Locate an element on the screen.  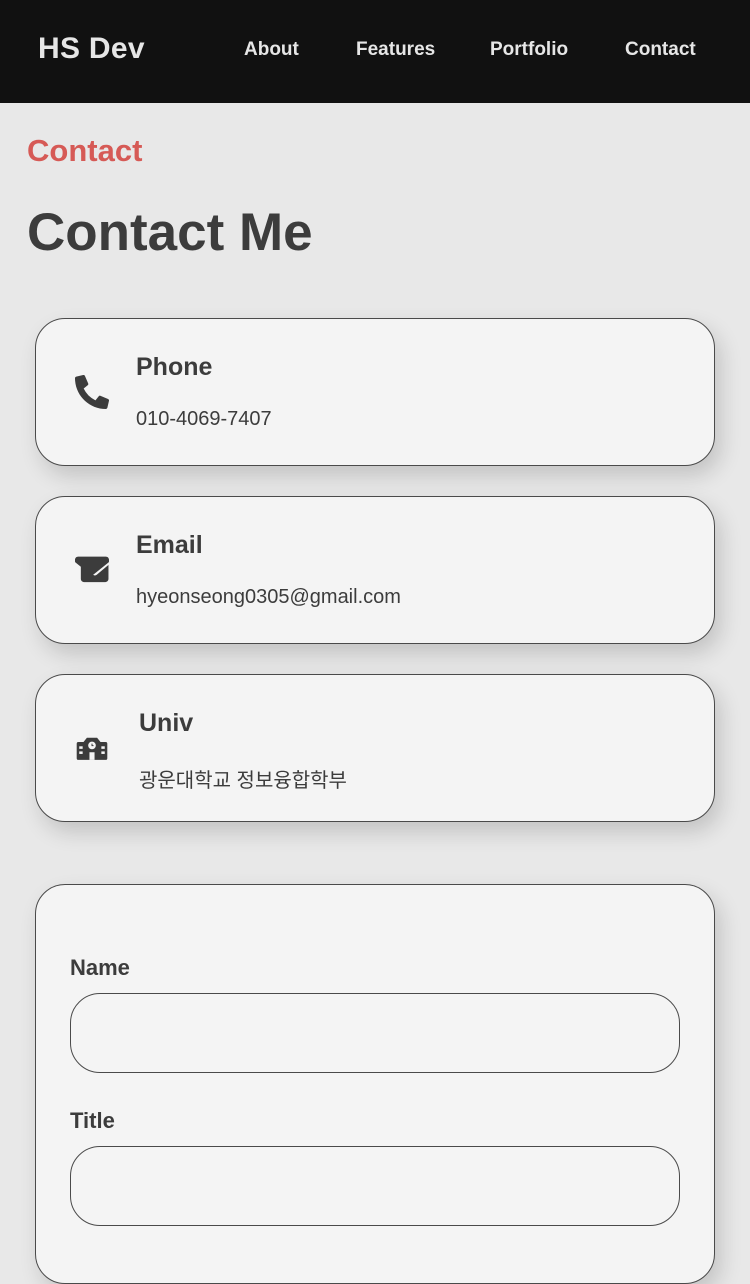
nav-link-portfolio: Portfolio is located at coordinates (529, 50).